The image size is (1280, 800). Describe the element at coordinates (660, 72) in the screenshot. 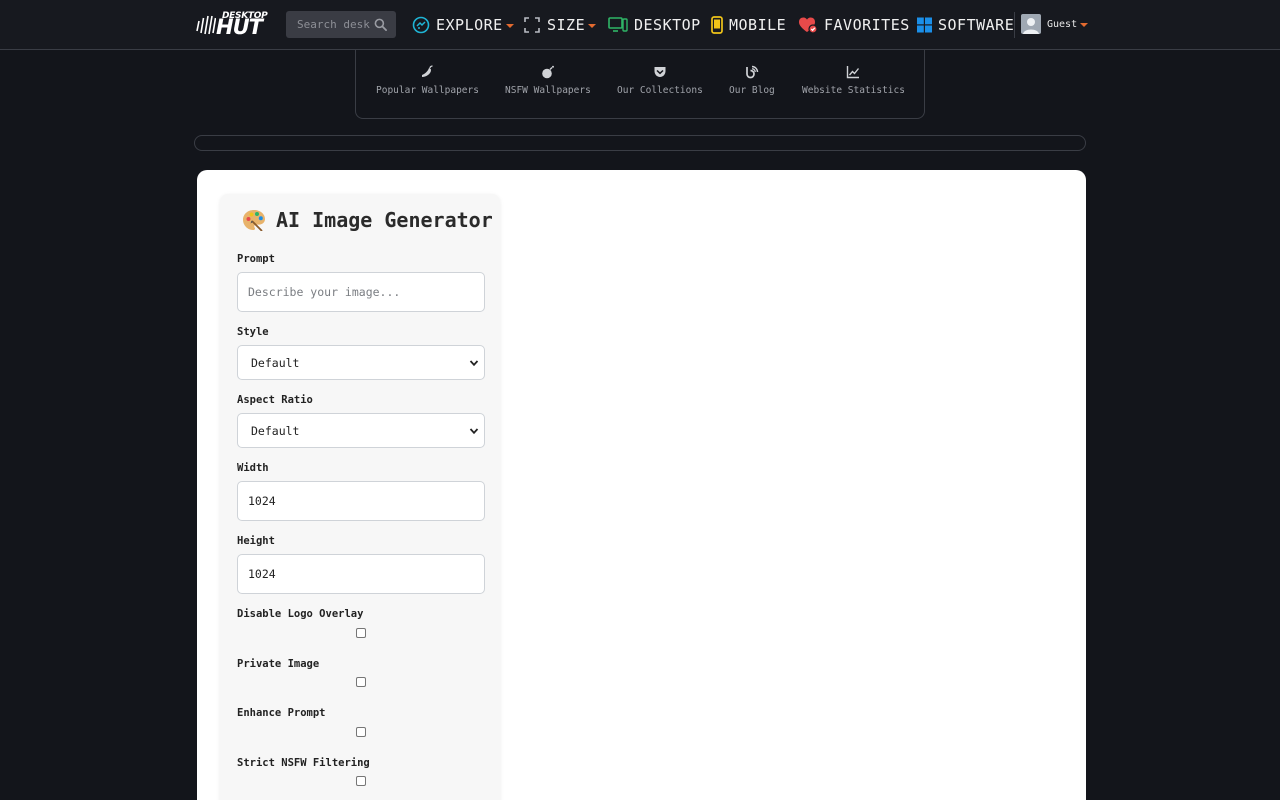

I see `pocket-icon` at that location.